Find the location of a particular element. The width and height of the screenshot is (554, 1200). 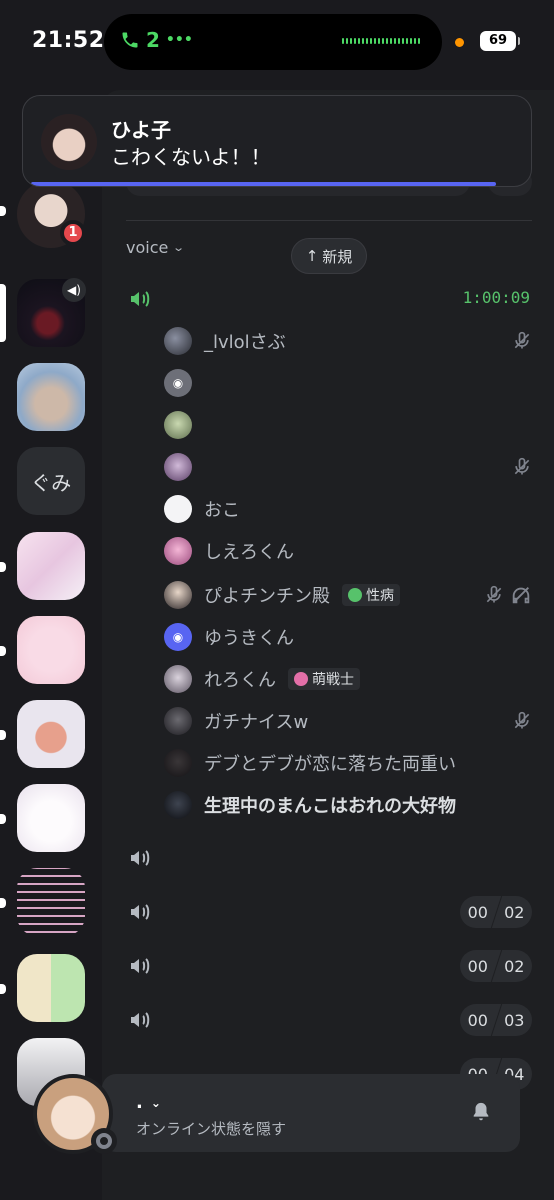

audio-waveform-icon is located at coordinates (381, 41).